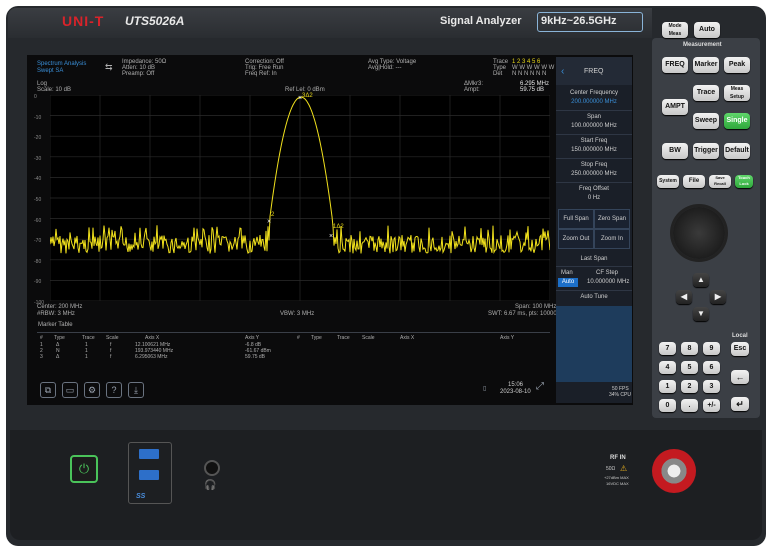 The image size is (774, 553). What do you see at coordinates (41, 338) in the screenshot?
I see `marker-table-header-cell: #` at bounding box center [41, 338].